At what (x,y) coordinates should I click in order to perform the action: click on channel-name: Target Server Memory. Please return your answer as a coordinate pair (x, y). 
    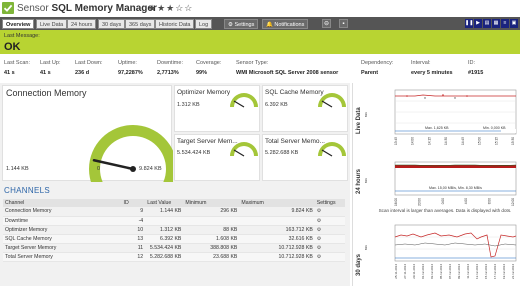
    Looking at the image, I should click on (62, 248).